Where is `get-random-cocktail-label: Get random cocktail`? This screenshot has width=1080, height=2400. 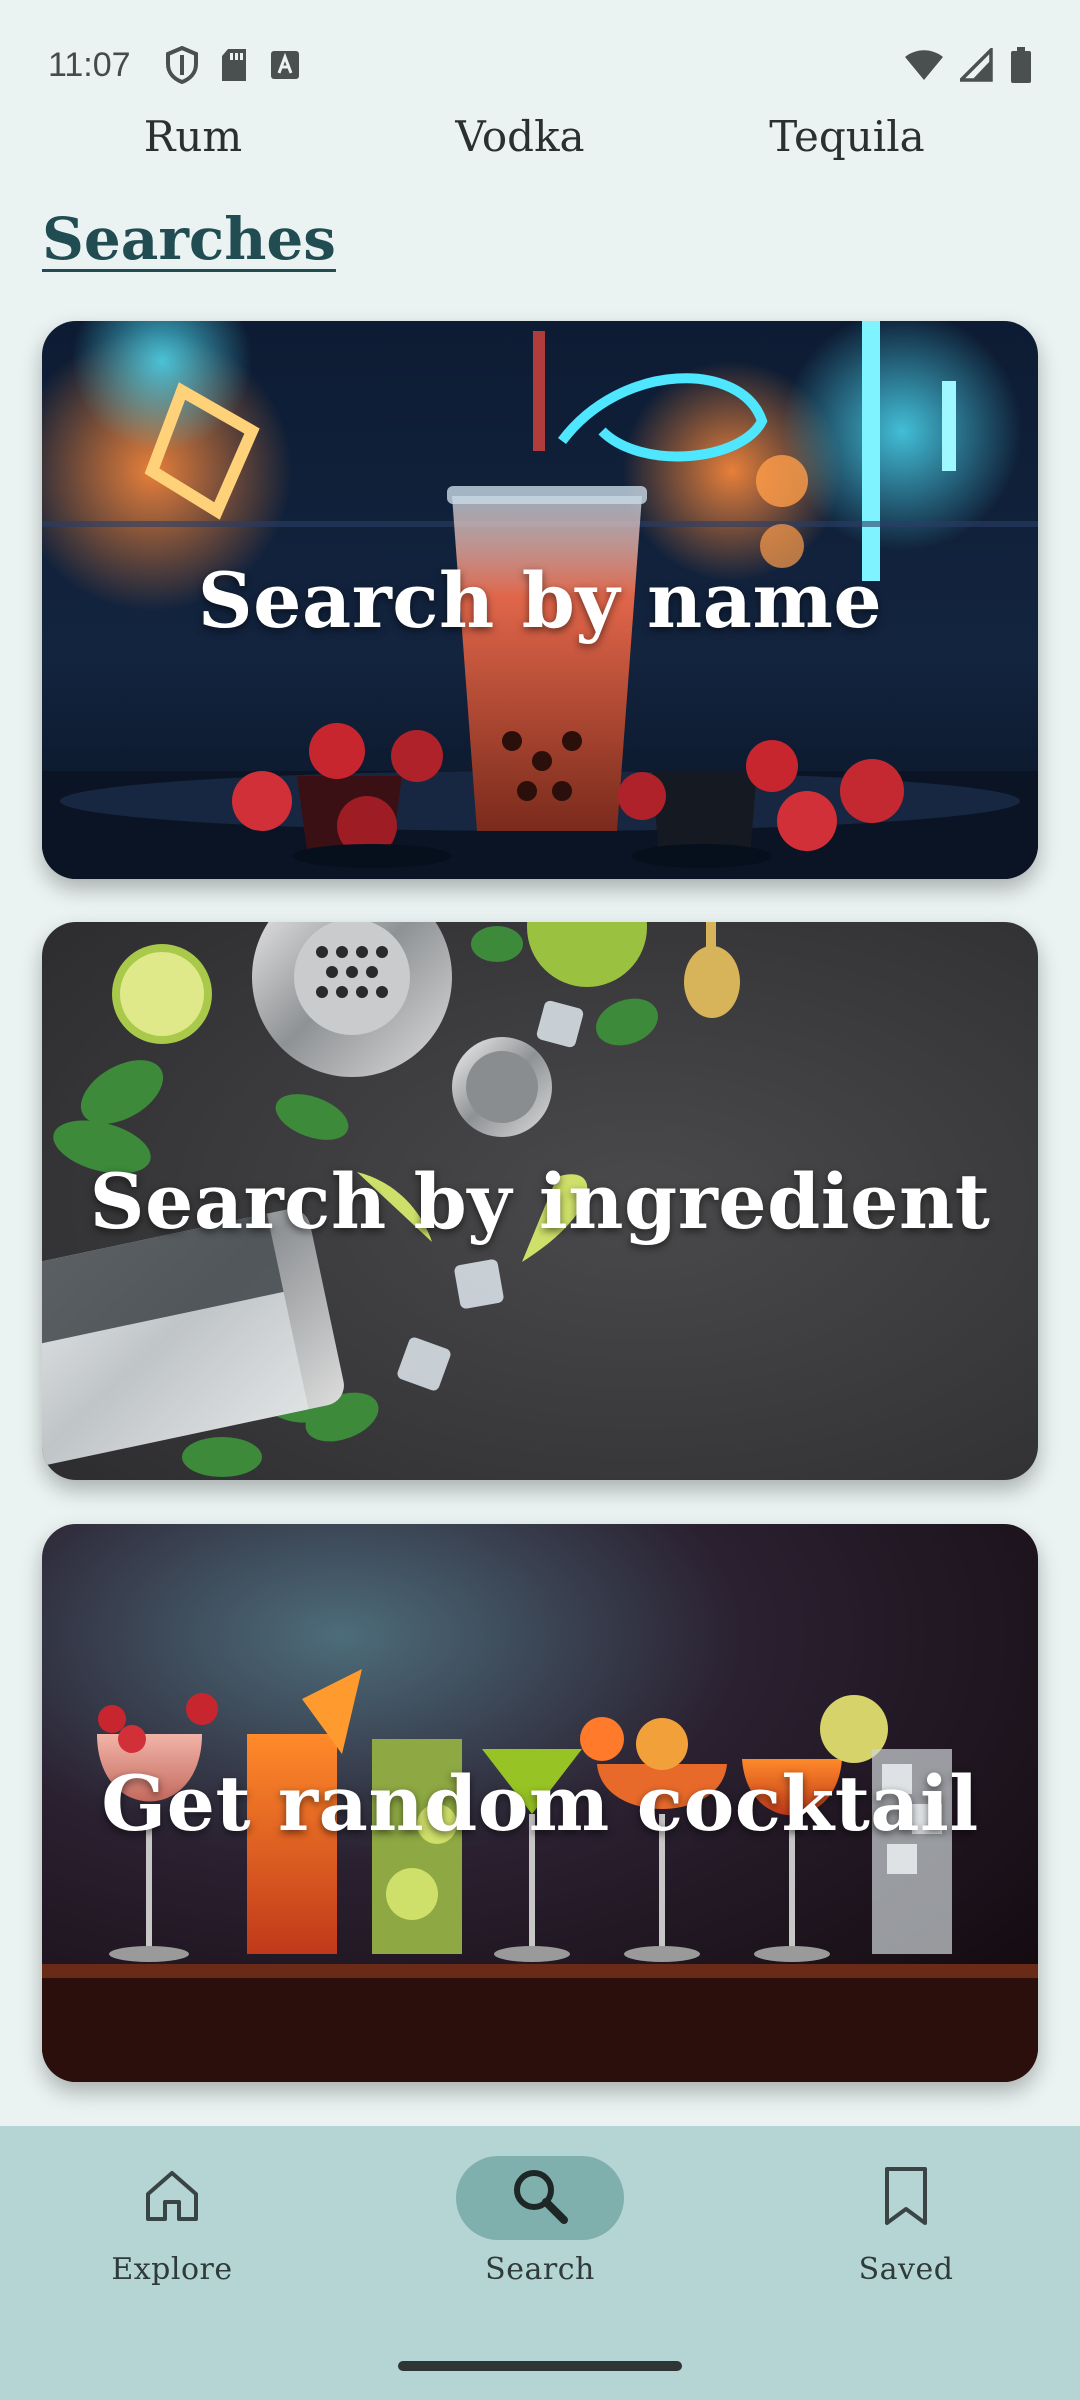 get-random-cocktail-label: Get random cocktail is located at coordinates (540, 1803).